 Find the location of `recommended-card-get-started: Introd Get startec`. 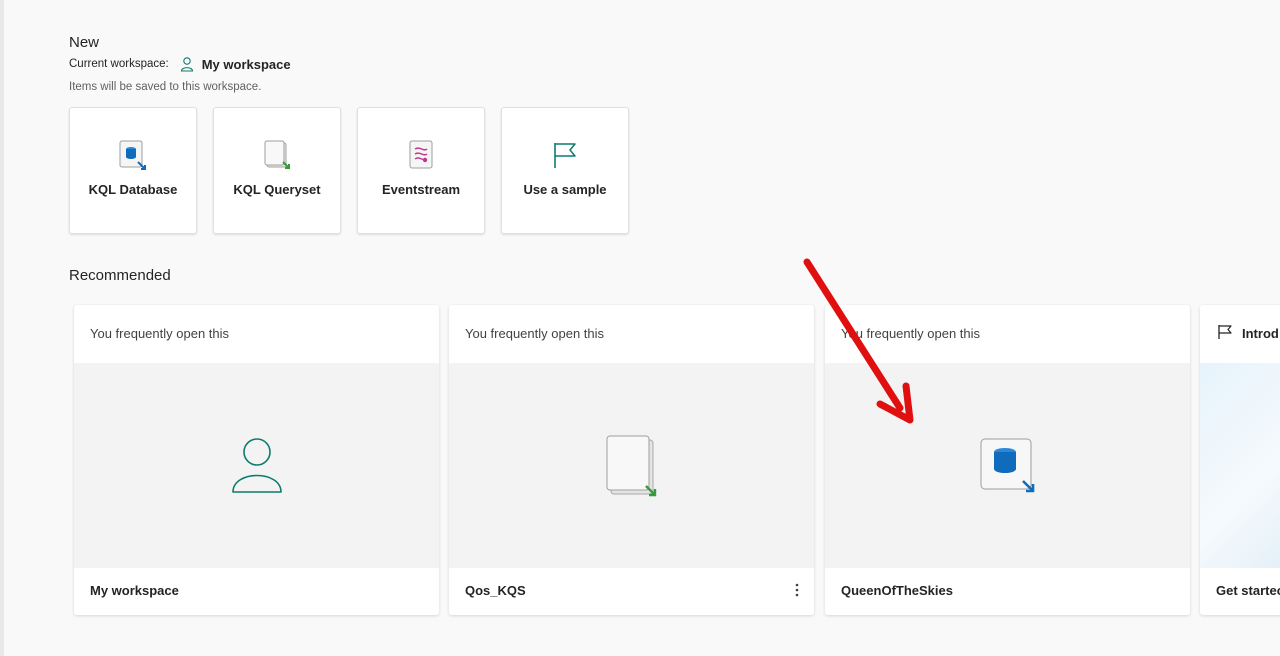

recommended-card-get-started: Introd Get startec is located at coordinates (1240, 460).